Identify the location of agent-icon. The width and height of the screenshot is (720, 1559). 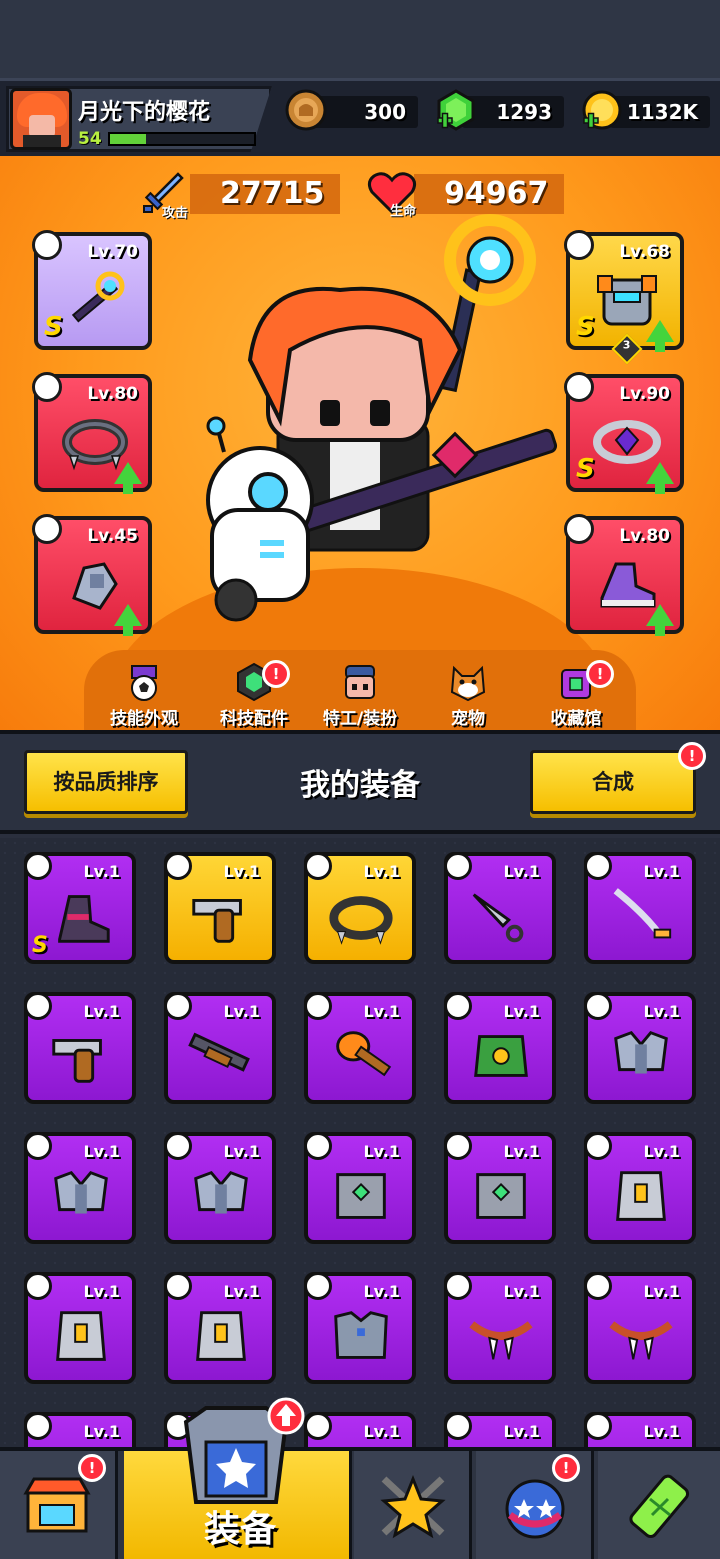
(360, 682).